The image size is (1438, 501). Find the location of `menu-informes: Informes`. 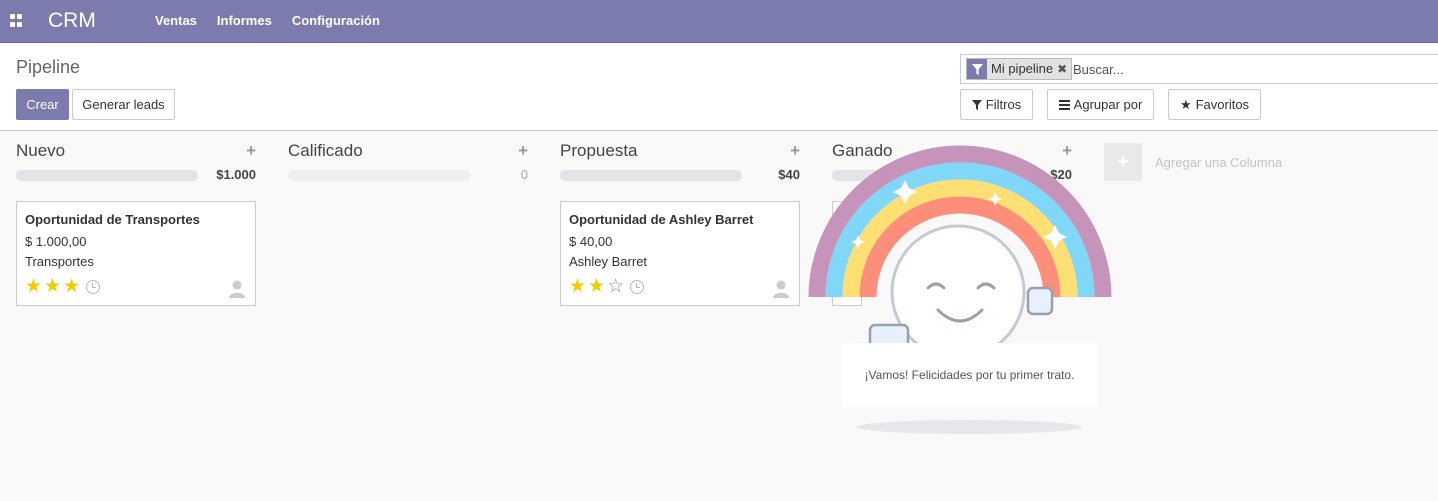

menu-informes: Informes is located at coordinates (244, 20).